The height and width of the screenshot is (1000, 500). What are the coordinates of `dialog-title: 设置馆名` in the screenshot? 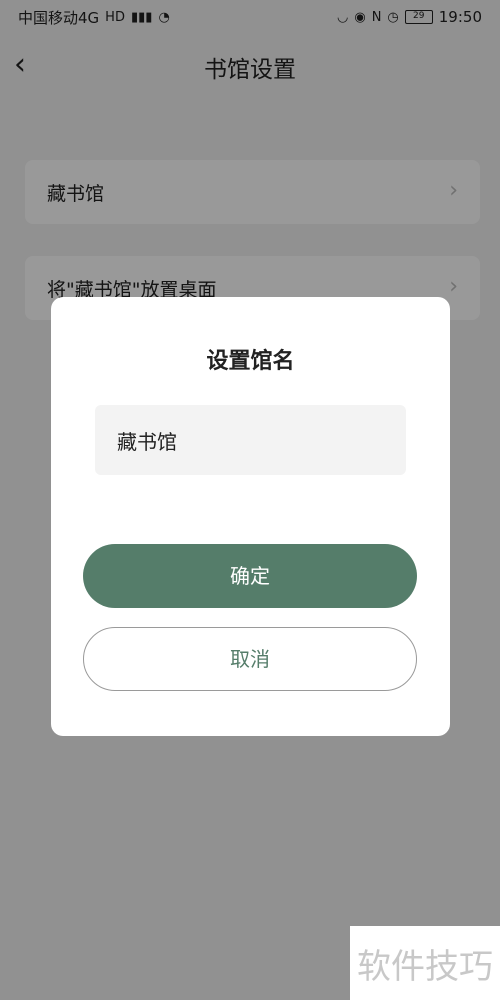 It's located at (250, 361).